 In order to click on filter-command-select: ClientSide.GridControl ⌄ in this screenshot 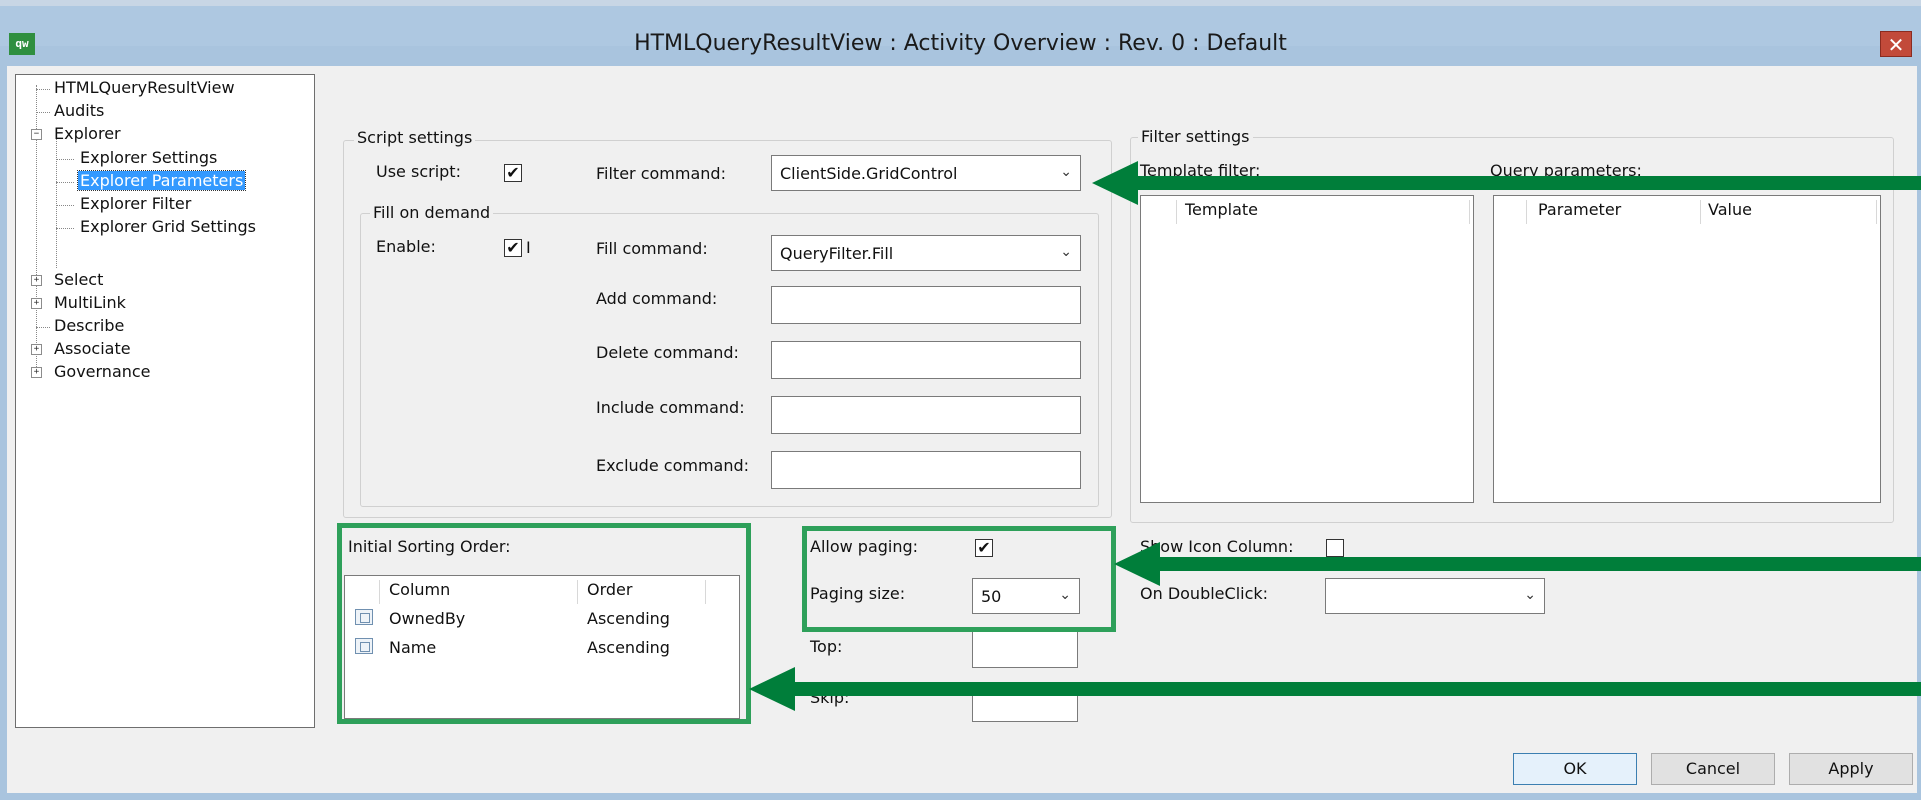, I will do `click(926, 173)`.